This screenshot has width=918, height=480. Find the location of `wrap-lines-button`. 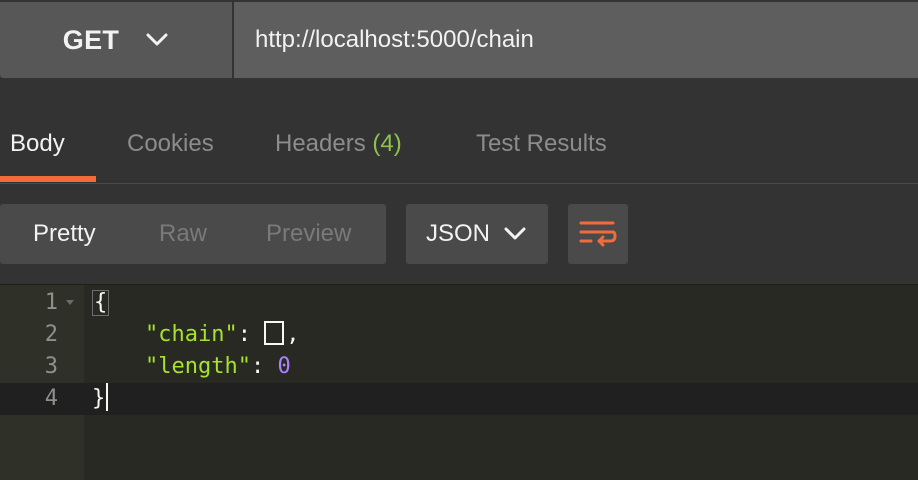

wrap-lines-button is located at coordinates (598, 234).